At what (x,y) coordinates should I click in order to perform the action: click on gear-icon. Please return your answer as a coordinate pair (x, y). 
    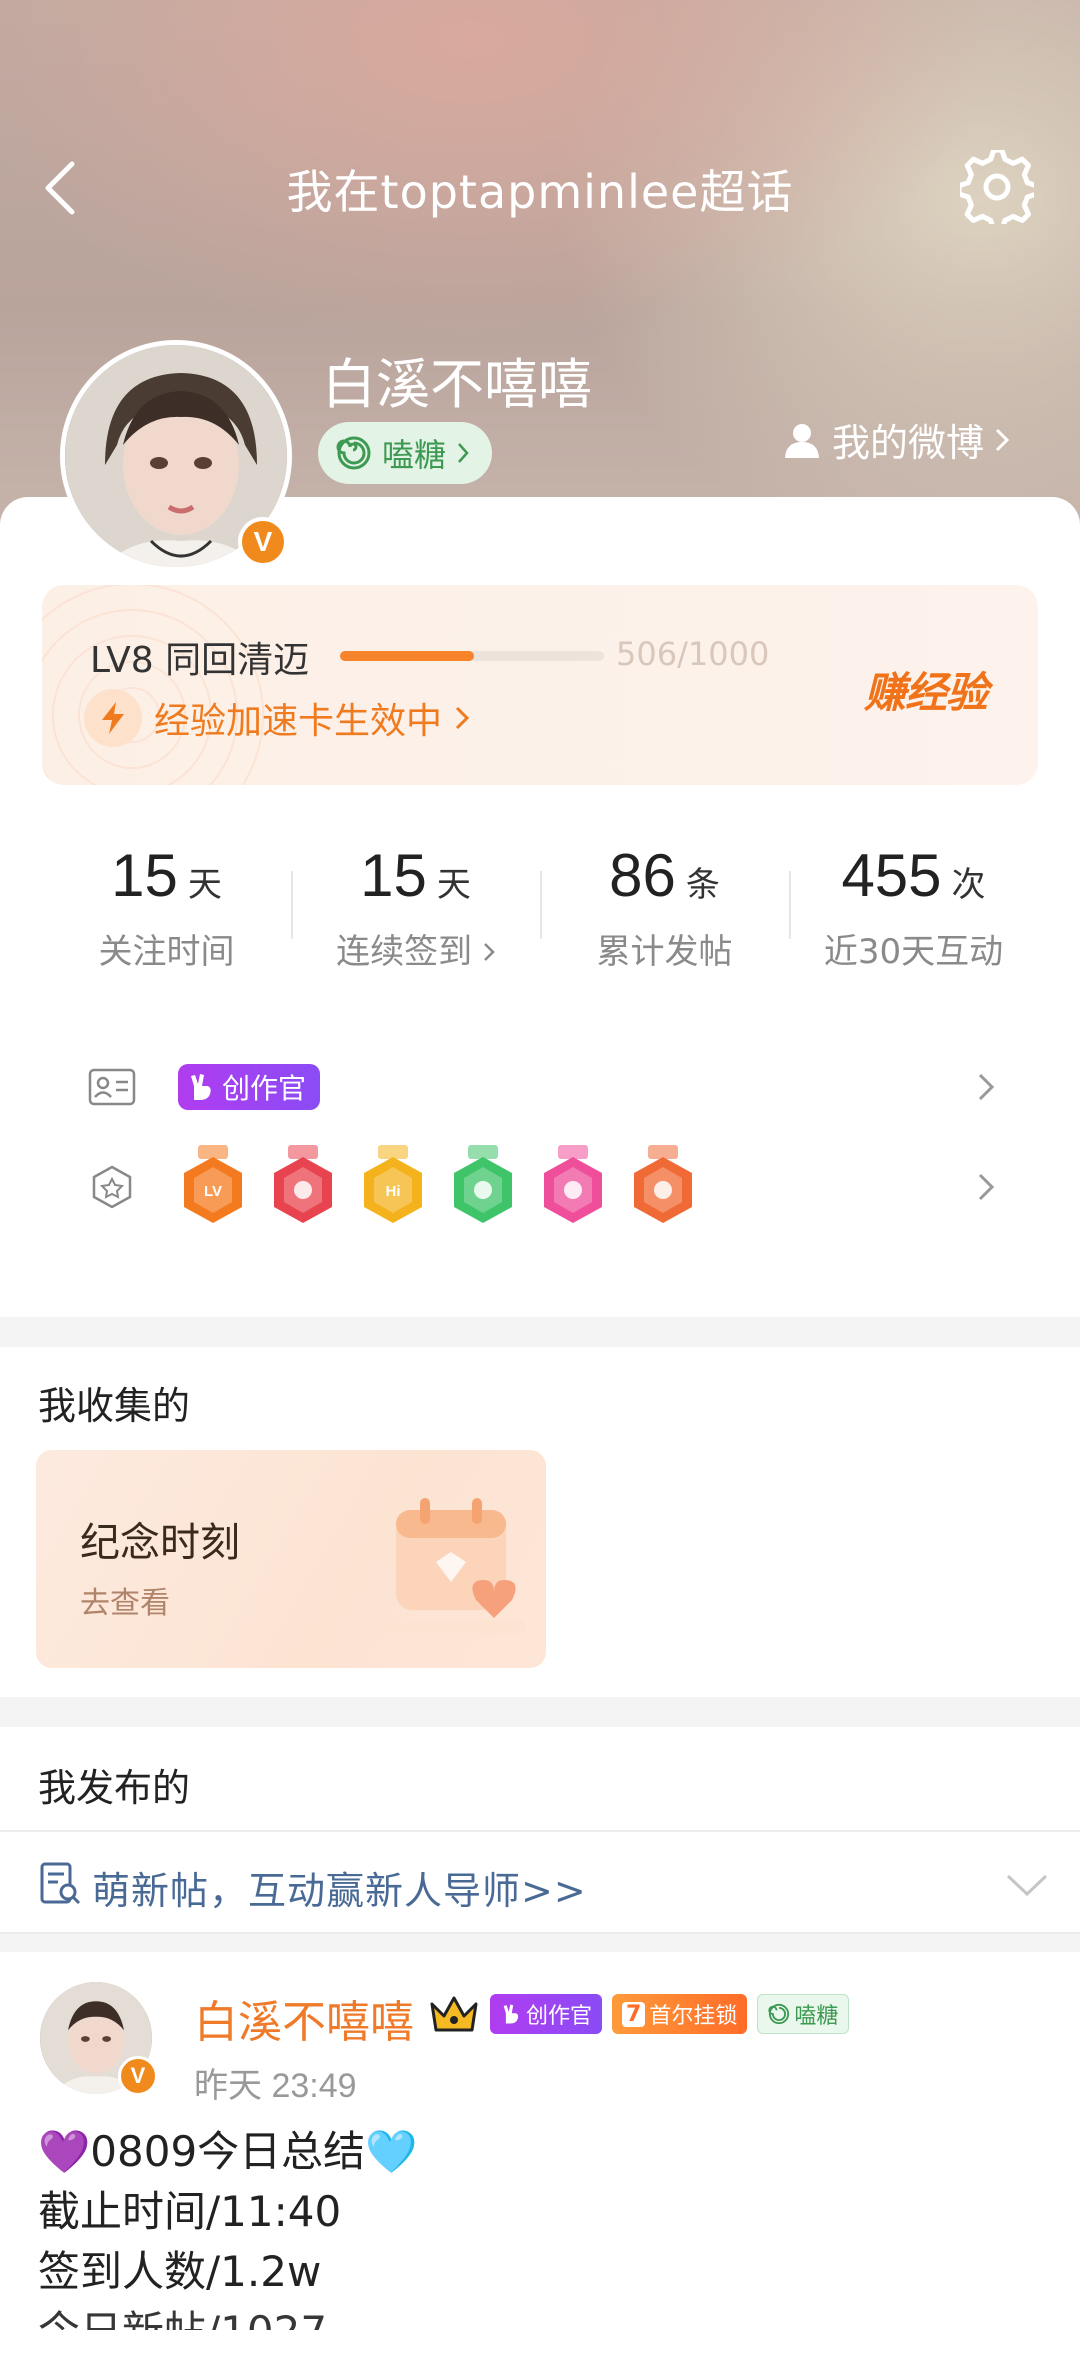
    Looking at the image, I should click on (997, 187).